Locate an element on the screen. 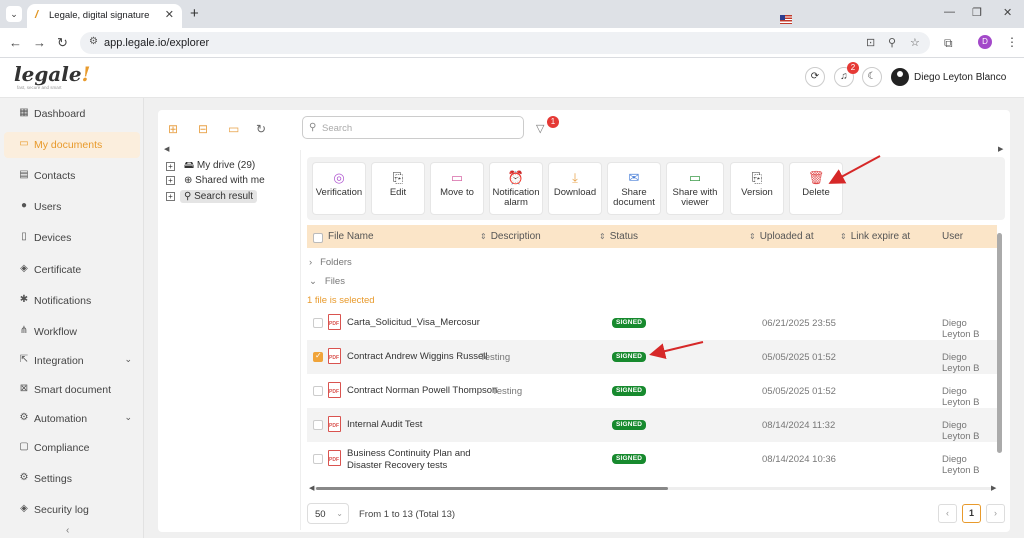  pdf-label: PDF is located at coordinates (334, 426).